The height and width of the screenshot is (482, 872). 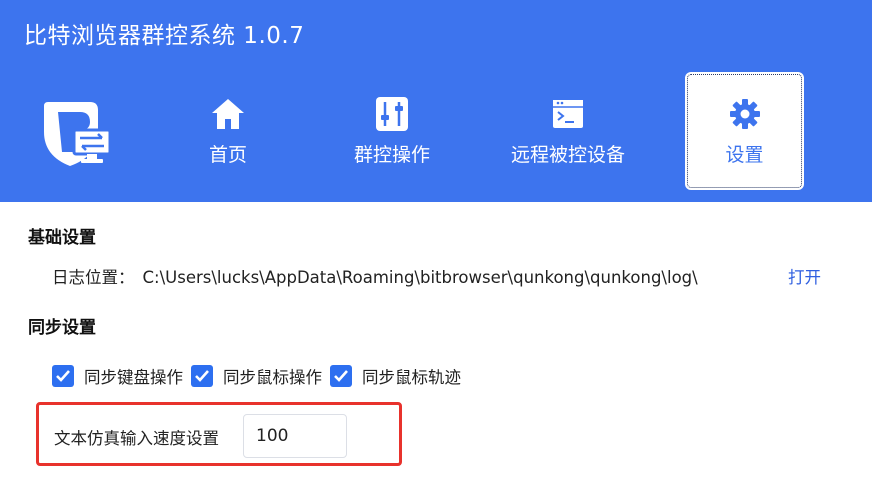 I want to click on terminal-icon, so click(x=568, y=114).